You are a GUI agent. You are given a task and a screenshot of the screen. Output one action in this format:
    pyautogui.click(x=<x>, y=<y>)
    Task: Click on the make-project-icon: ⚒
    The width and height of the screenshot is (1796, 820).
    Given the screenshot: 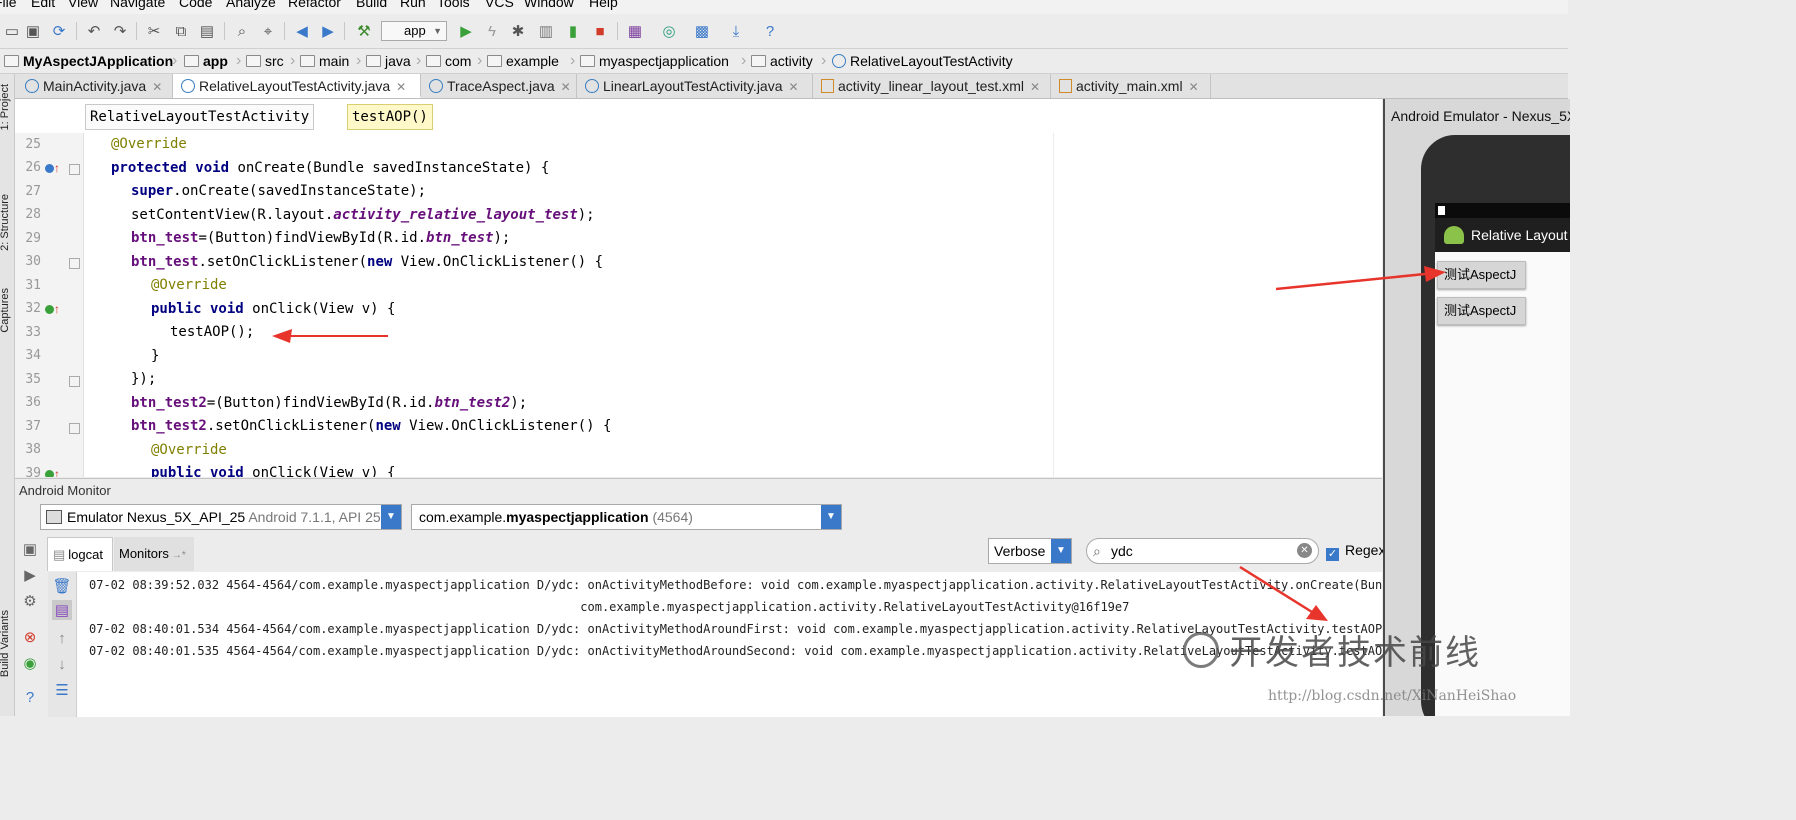 What is the action you would take?
    pyautogui.click(x=364, y=31)
    